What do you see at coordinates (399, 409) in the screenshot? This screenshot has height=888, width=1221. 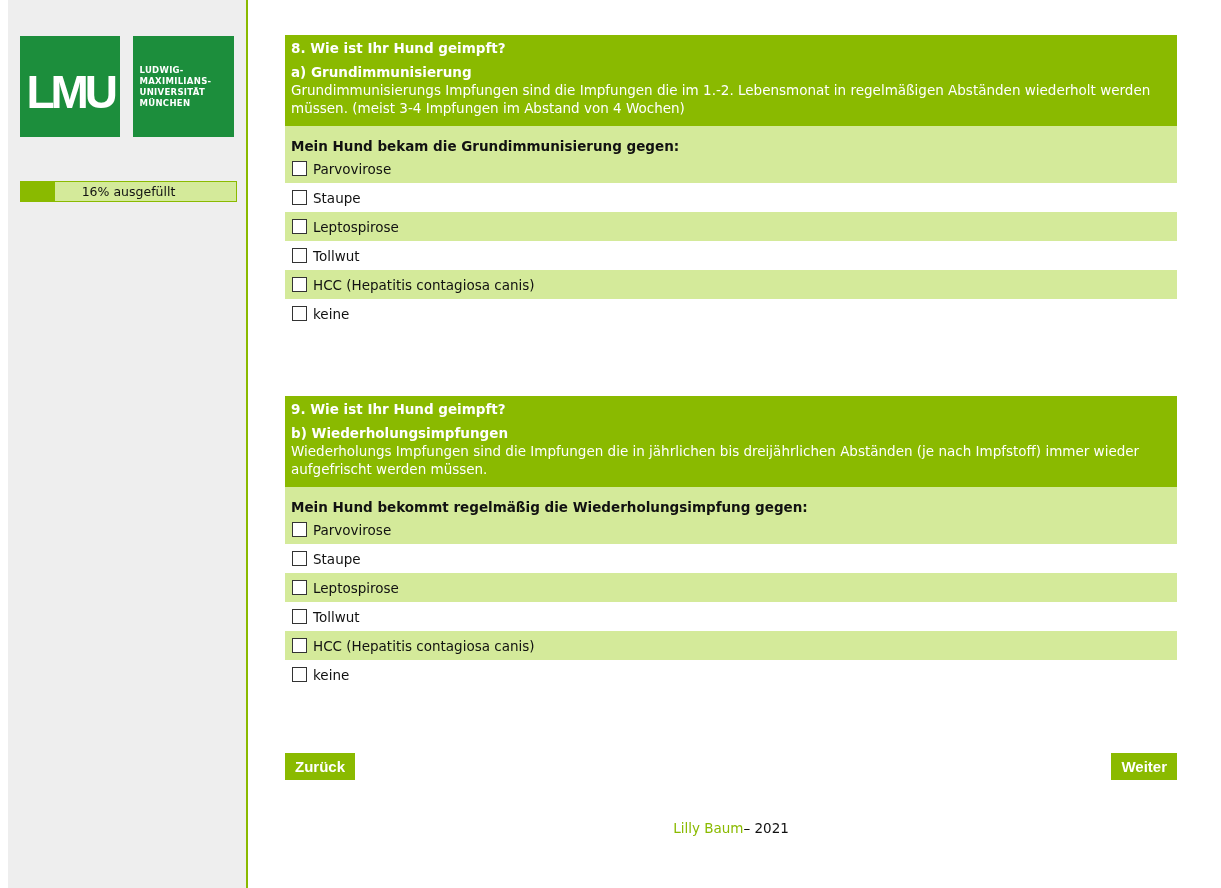 I see `question-title: 9. Wie ist Ihr Hund geimpft?` at bounding box center [399, 409].